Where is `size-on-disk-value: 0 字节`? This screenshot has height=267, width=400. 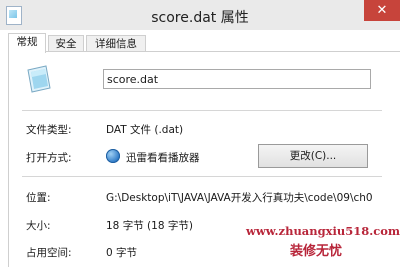 size-on-disk-value: 0 字节 is located at coordinates (122, 253).